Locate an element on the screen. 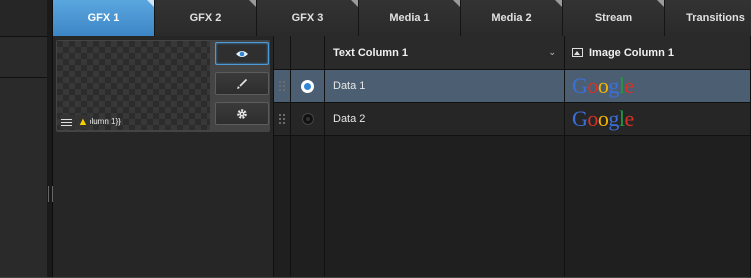 The height and width of the screenshot is (278, 751). preview-overlay-text: olumn 1}} is located at coordinates (104, 121).